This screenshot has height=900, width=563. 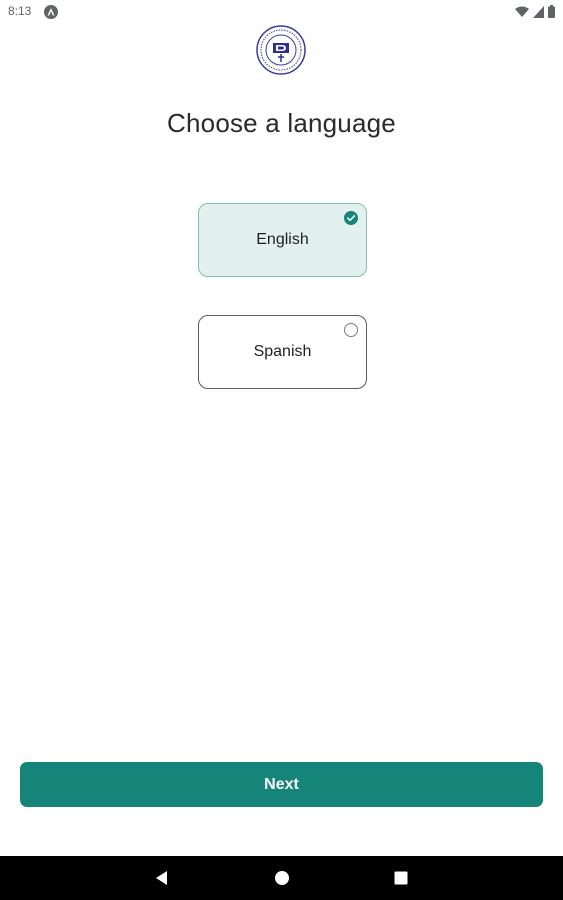 What do you see at coordinates (281, 50) in the screenshot?
I see `organization-seal-logo` at bounding box center [281, 50].